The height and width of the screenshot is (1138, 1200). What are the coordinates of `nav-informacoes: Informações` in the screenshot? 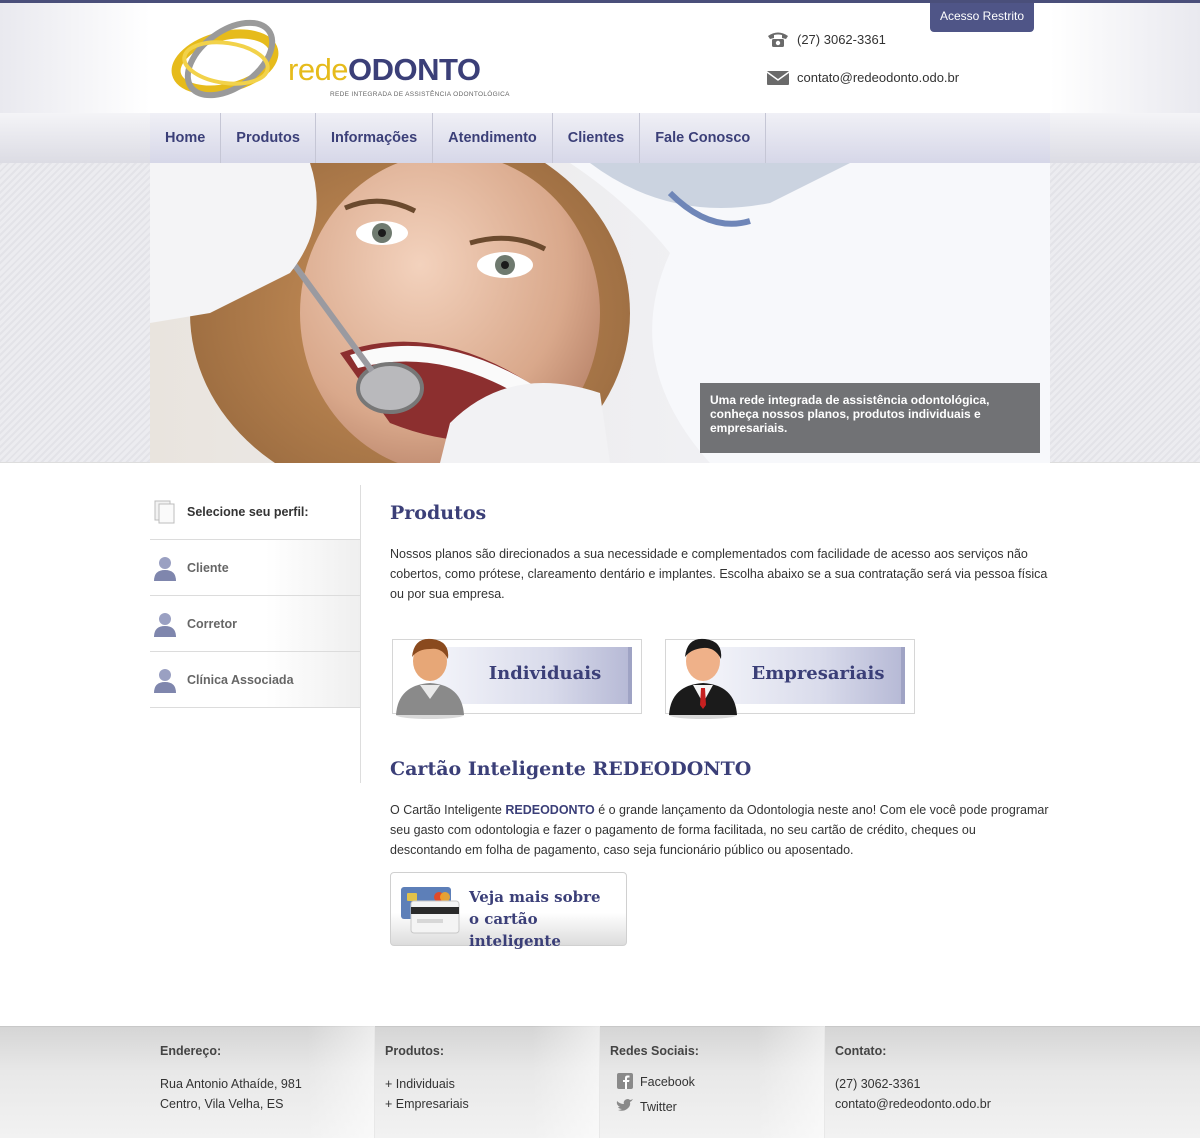 It's located at (375, 138).